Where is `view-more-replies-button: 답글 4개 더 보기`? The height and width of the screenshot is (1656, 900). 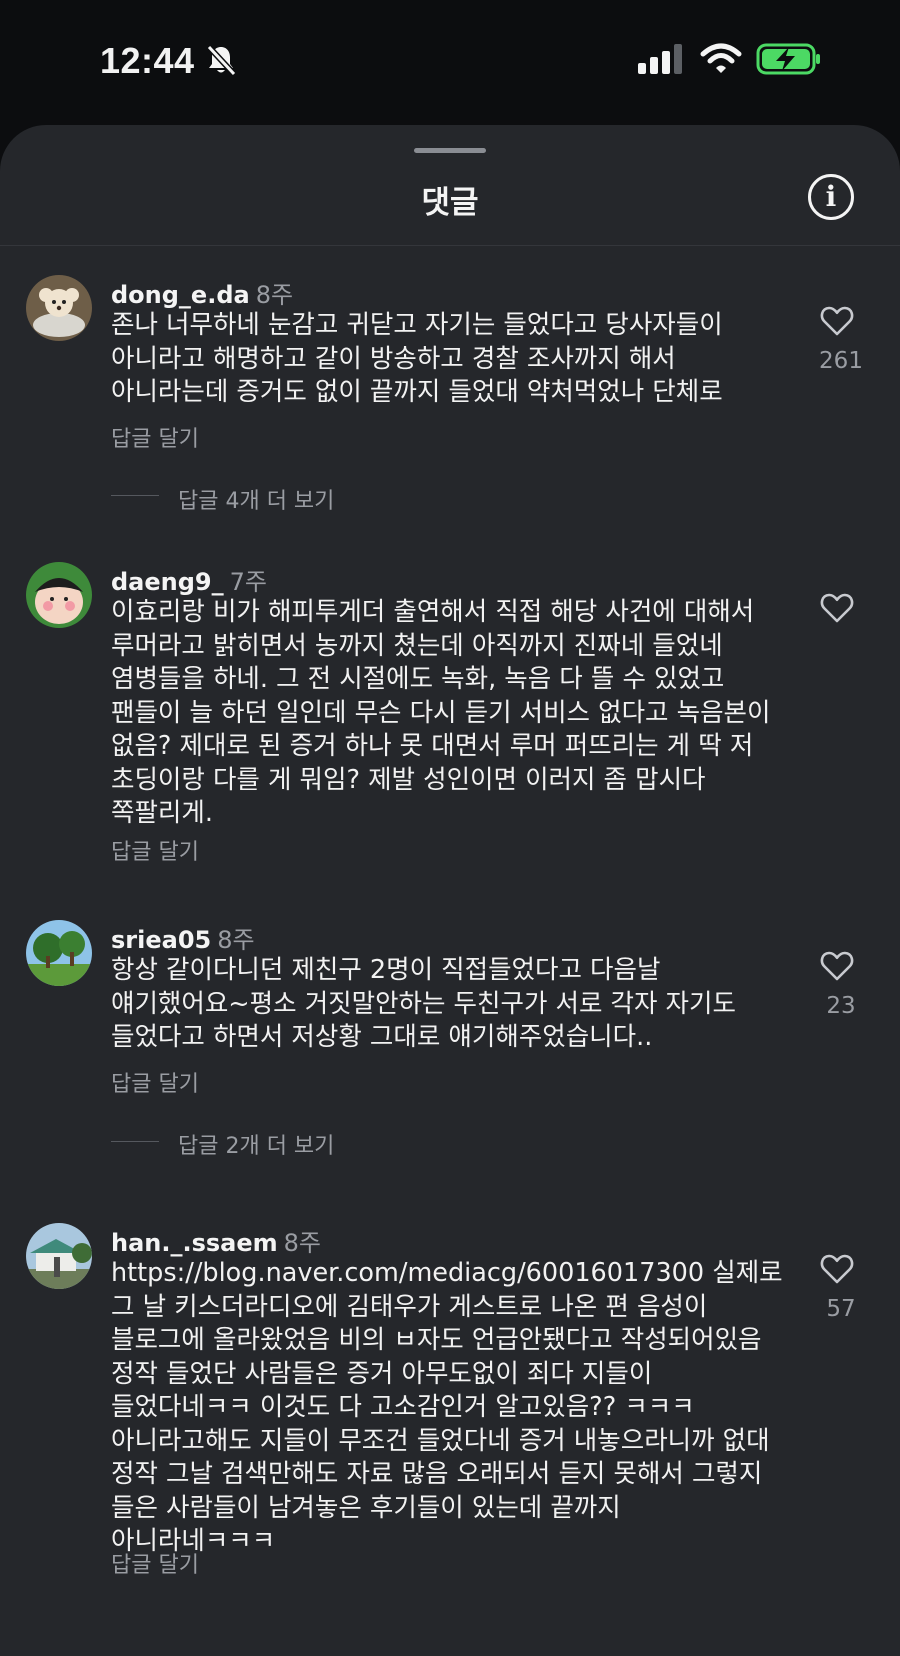
view-more-replies-button: 답글 4개 더 보기 is located at coordinates (256, 499).